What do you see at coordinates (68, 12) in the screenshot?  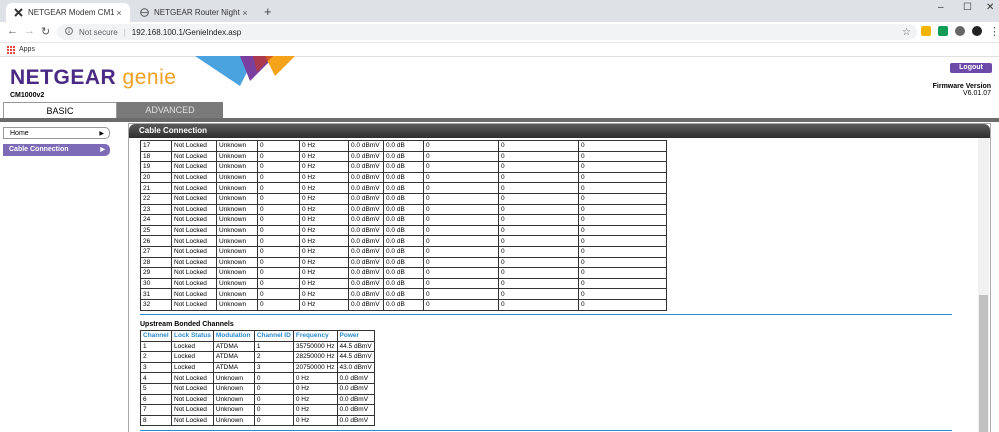 I see `browser-tab-modem: NETGEAR Modem CM1000v2 ×` at bounding box center [68, 12].